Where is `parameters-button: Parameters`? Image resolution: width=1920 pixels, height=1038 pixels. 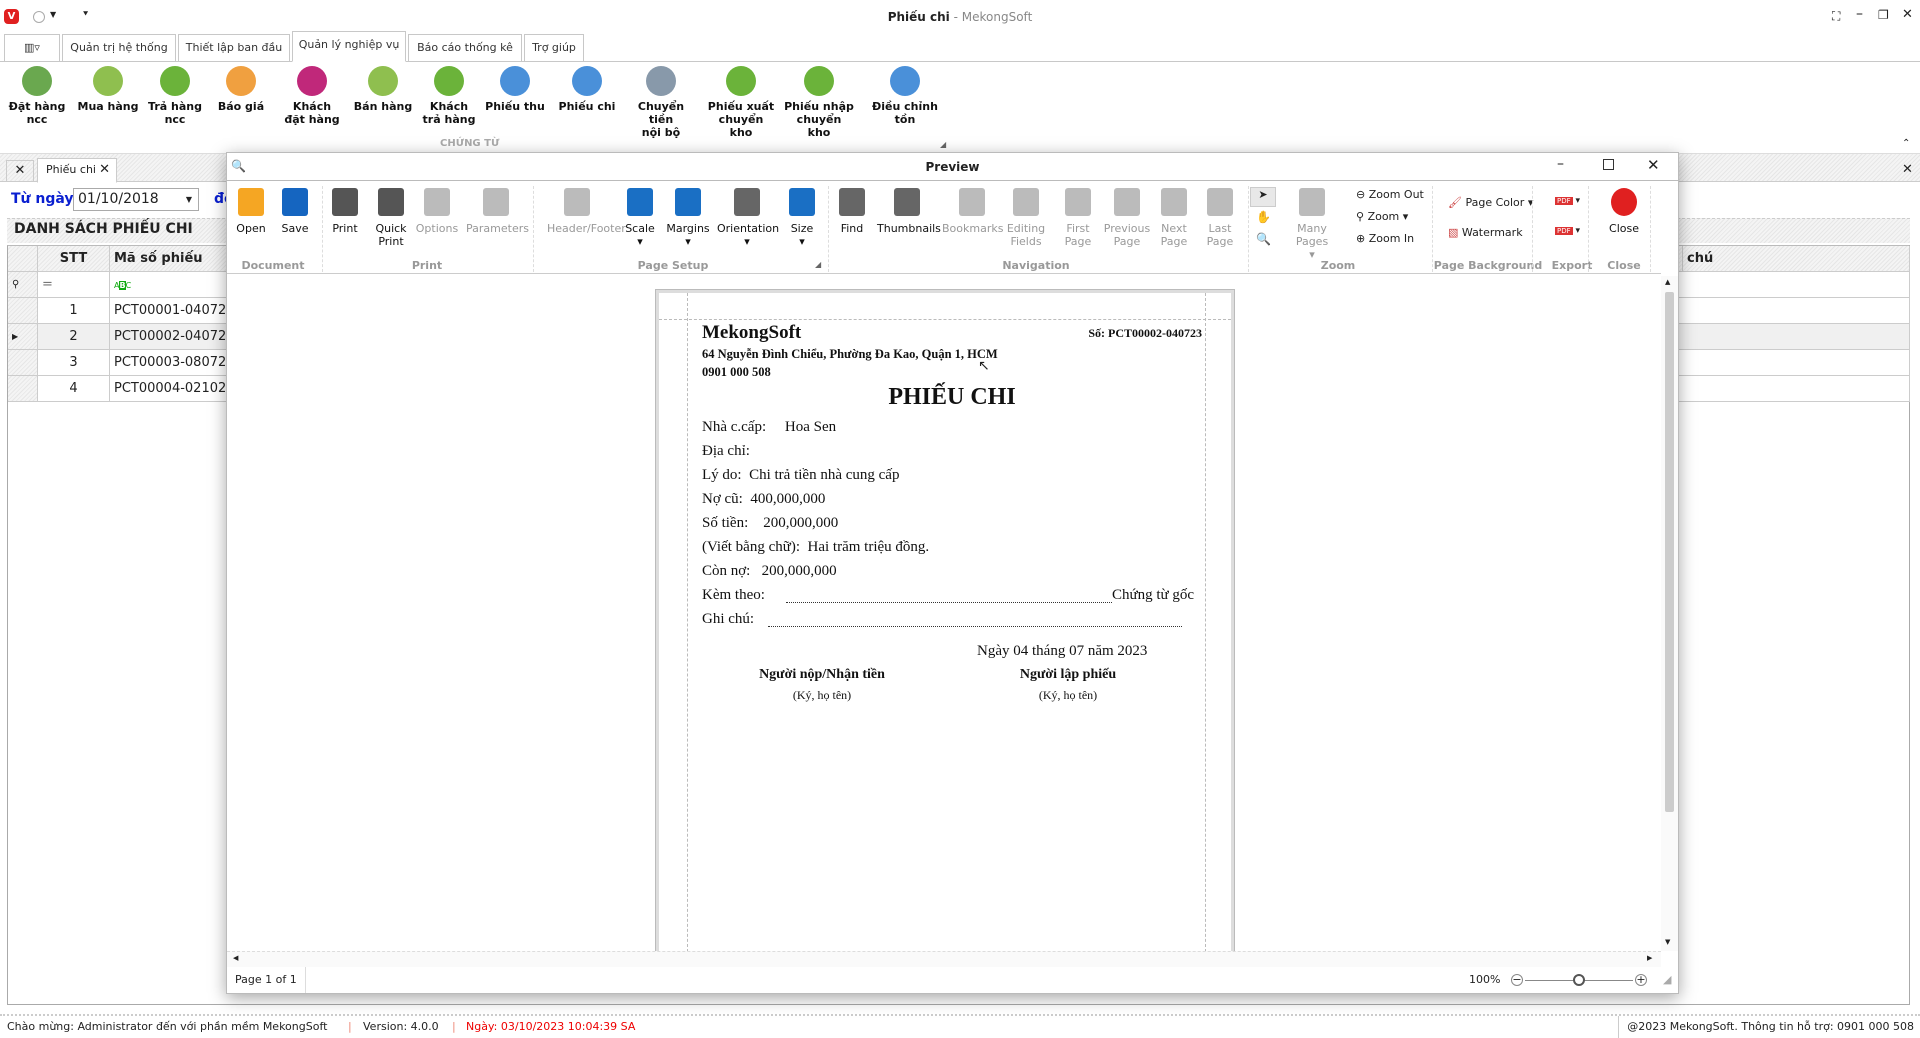
parameters-button: Parameters is located at coordinates (497, 211).